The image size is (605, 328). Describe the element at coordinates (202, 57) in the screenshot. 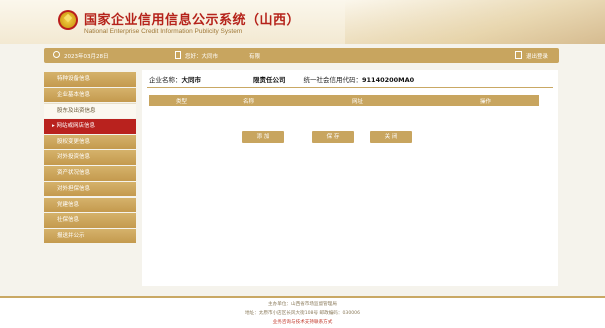

I see `user-label: 您好：大同市` at that location.